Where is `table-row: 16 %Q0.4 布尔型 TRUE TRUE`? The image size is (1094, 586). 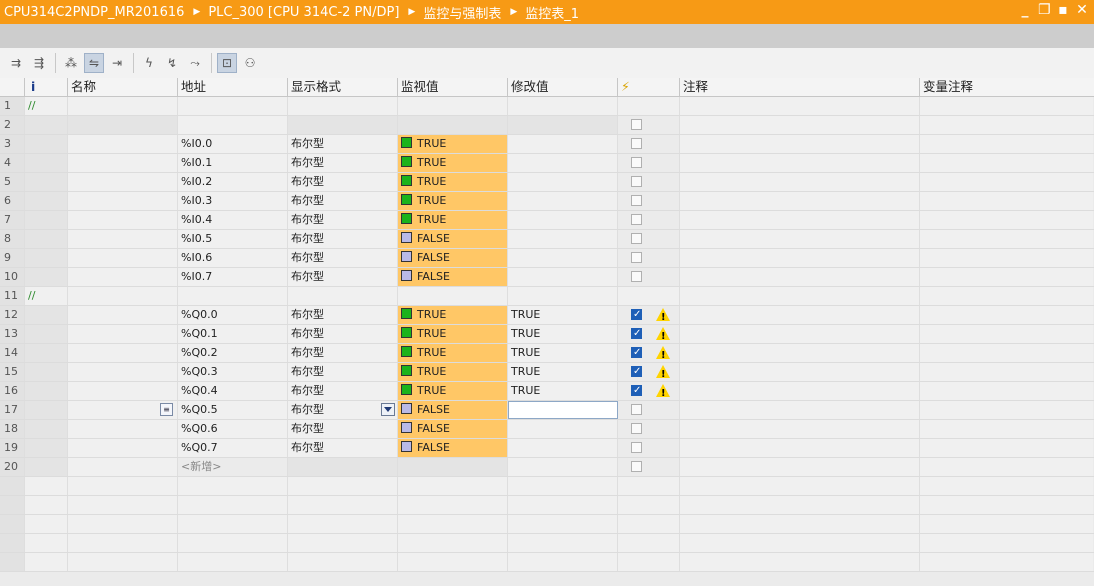 table-row: 16 %Q0.4 布尔型 TRUE TRUE is located at coordinates (547, 391).